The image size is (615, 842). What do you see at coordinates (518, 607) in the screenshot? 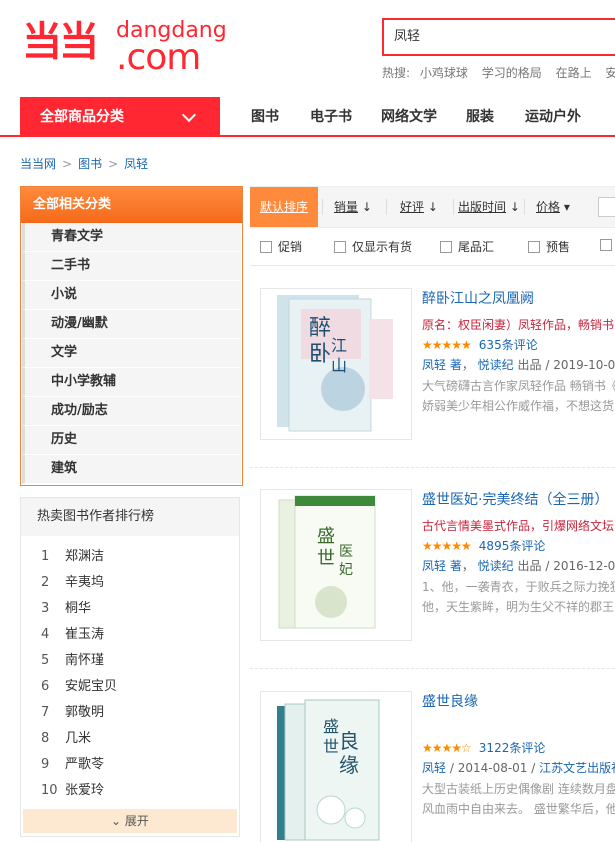
I see `product-description: 他，天生紫眸，明为生父不祥的郡王` at bounding box center [518, 607].